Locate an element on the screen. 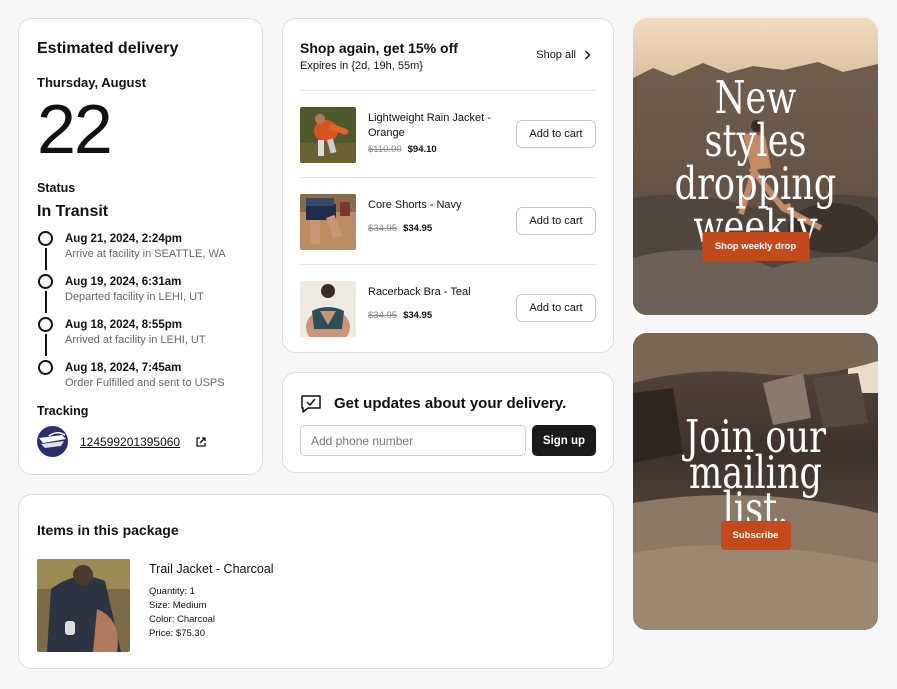 This screenshot has height=689, width=897. package-items-title: Items in this package is located at coordinates (108, 530).